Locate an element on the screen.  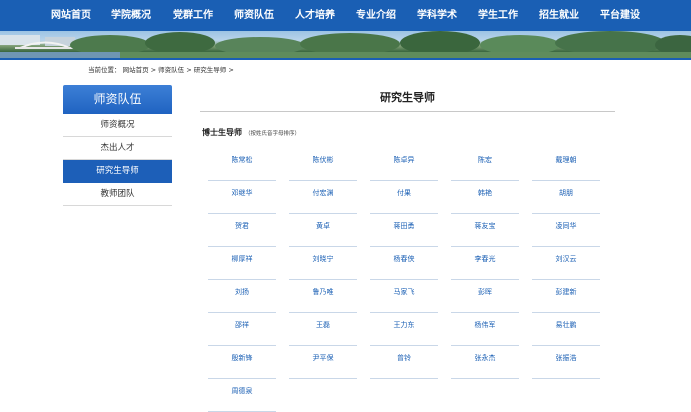
supervisor-link: 韩艳 is located at coordinates (485, 197).